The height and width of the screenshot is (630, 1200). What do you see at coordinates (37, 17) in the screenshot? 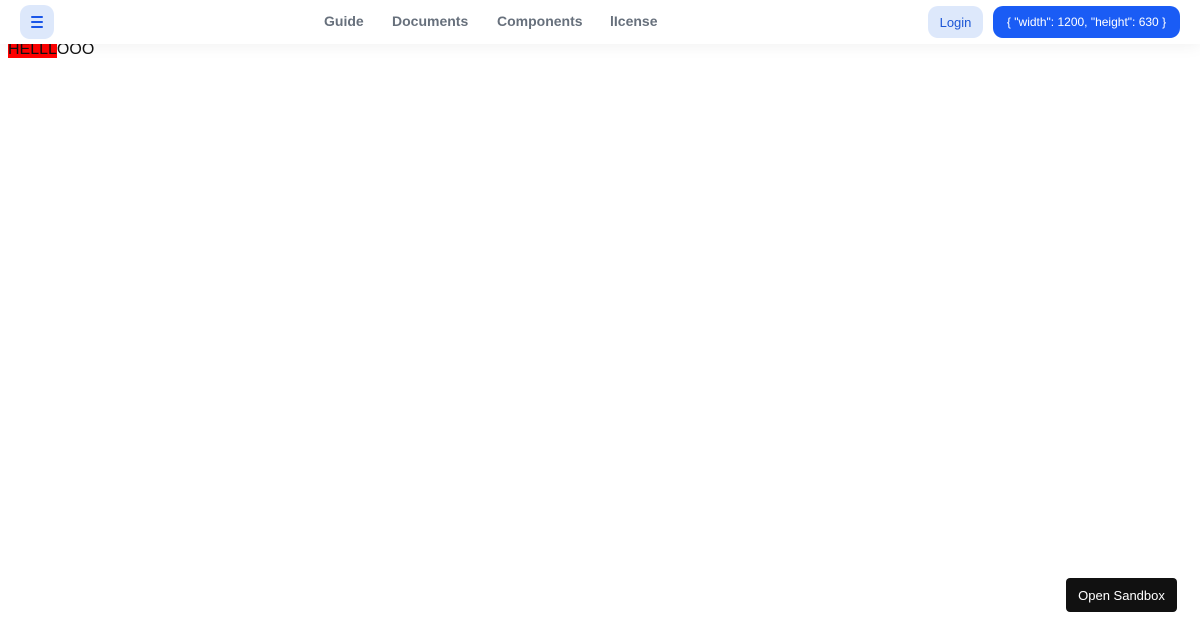
I see `hamburger-menu-icon` at bounding box center [37, 17].